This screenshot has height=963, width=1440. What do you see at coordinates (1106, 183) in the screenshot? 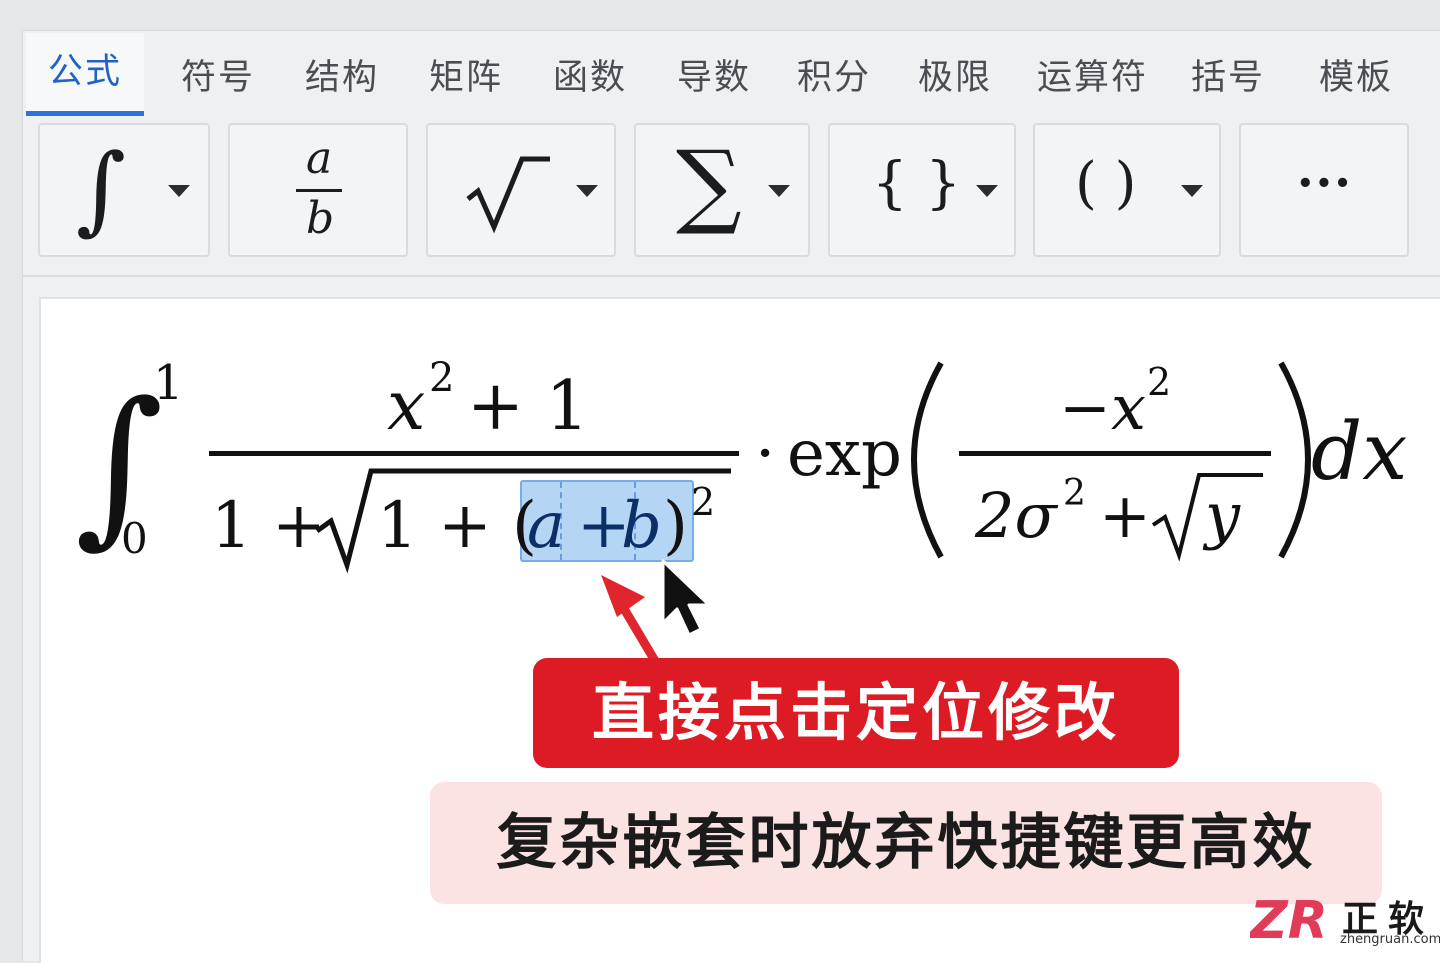
I see `parentheses-icon: ( )` at bounding box center [1106, 183].